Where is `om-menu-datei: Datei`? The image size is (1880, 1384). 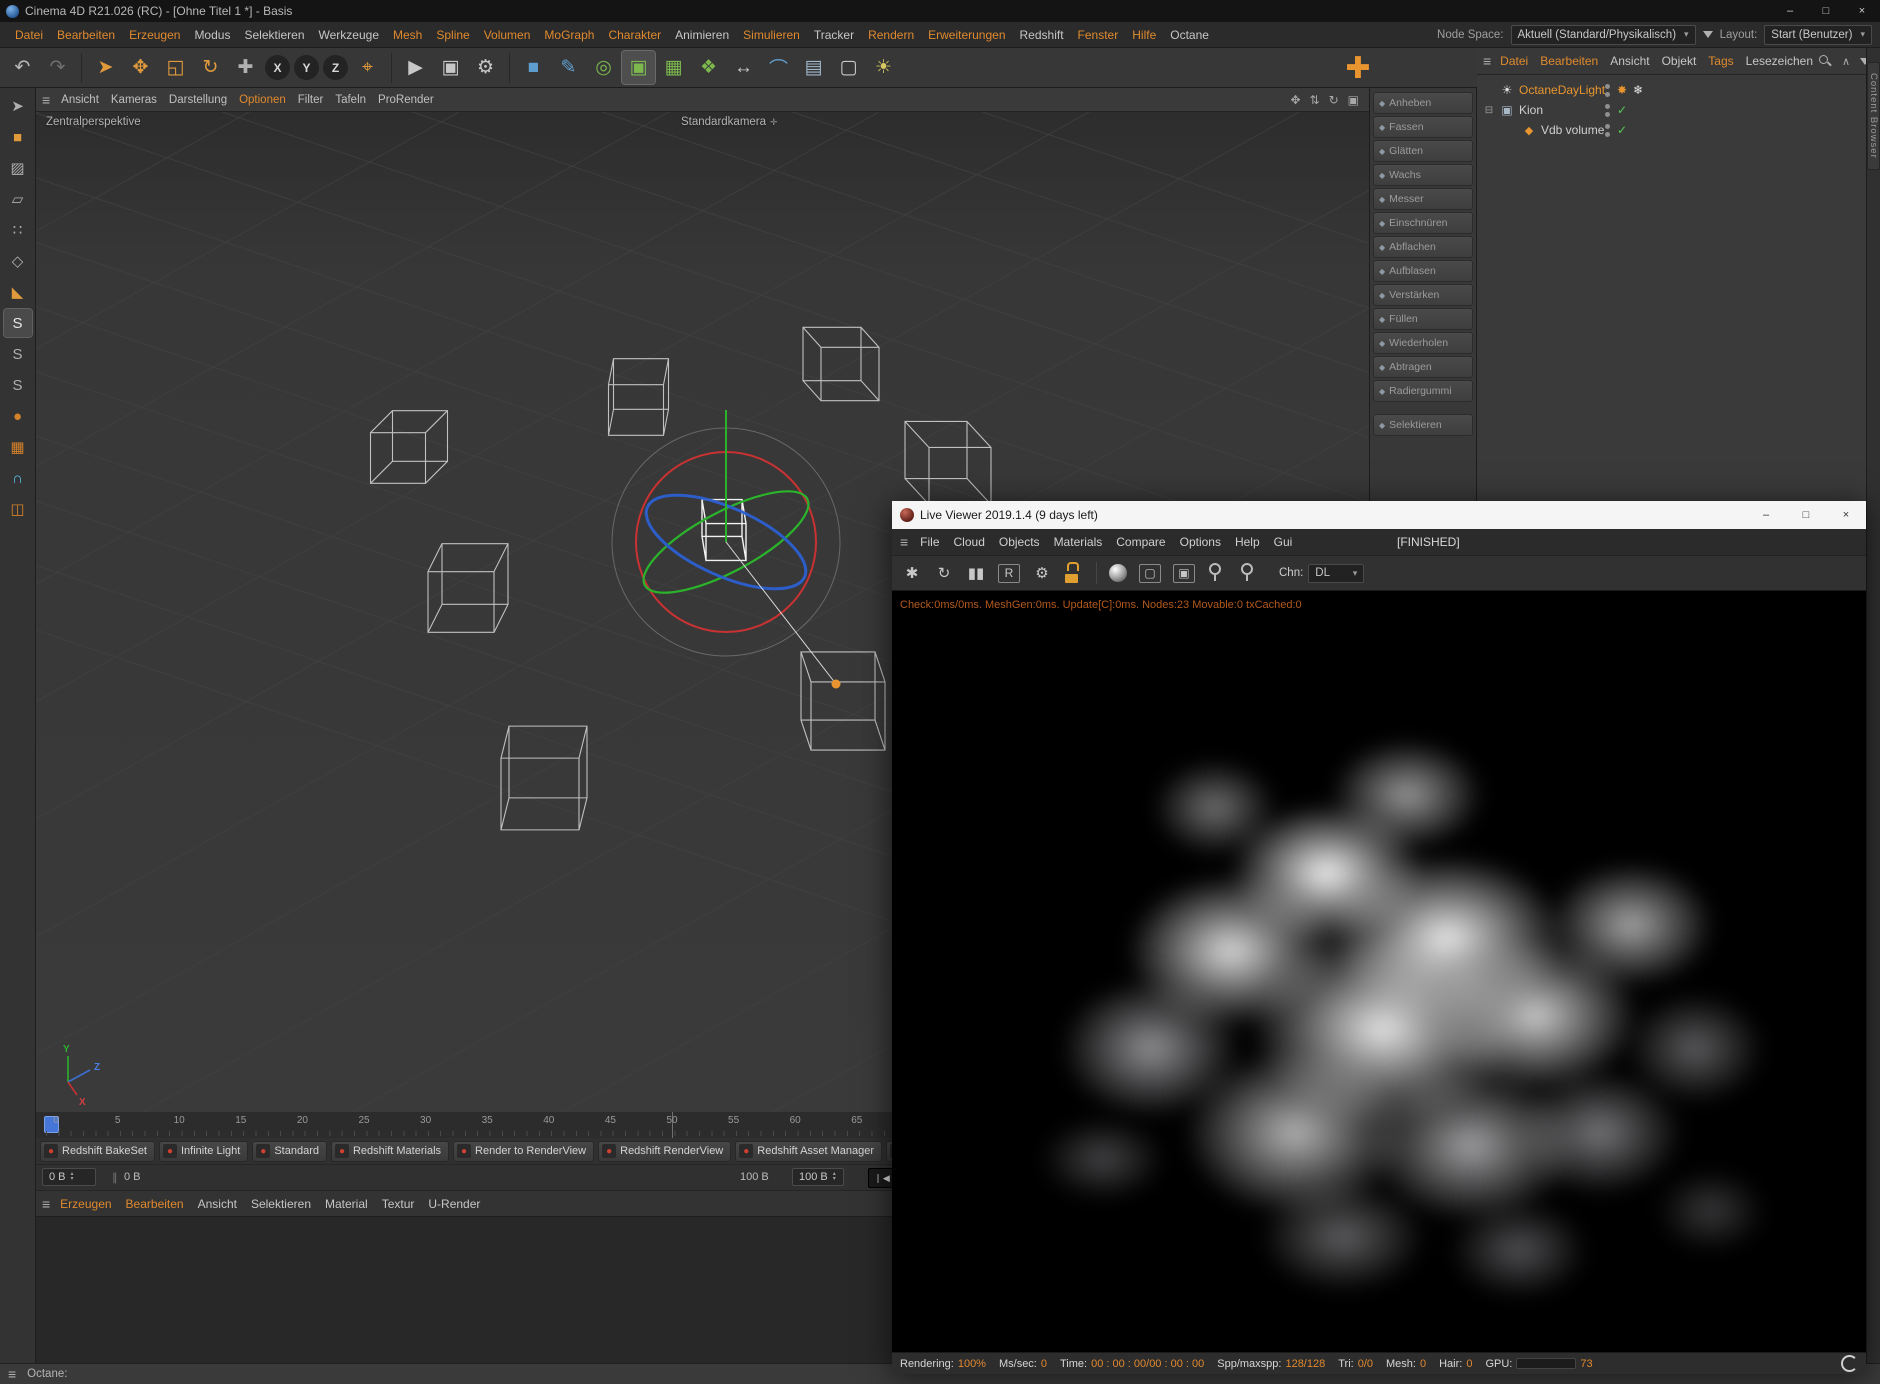
om-menu-datei: Datei is located at coordinates (1514, 61).